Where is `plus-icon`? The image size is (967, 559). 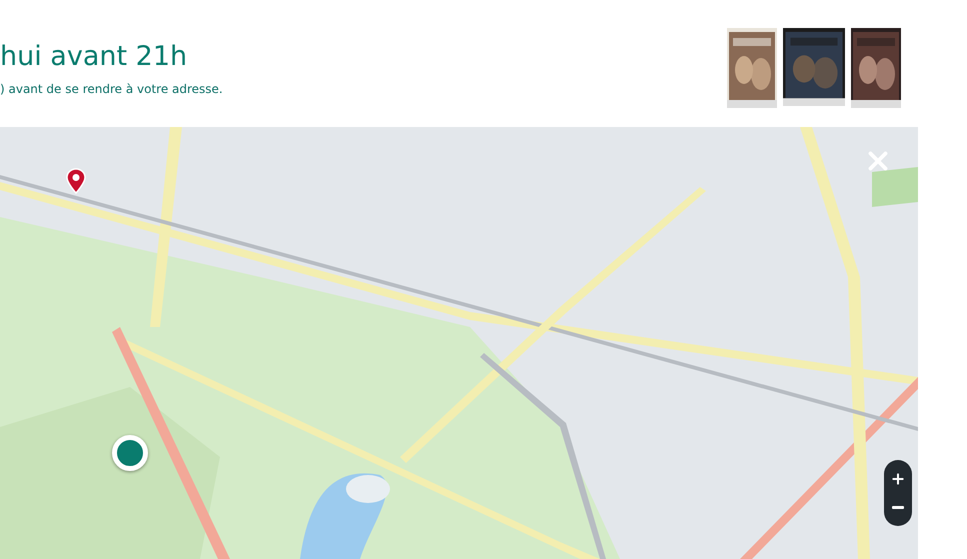 plus-icon is located at coordinates (898, 478).